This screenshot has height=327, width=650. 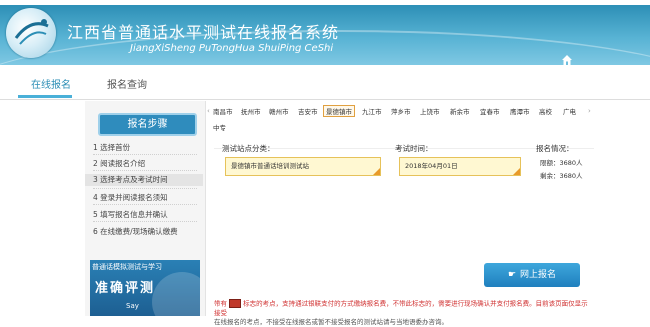 I want to click on site-category-select: 景德镇市普通话培训测试站, so click(x=303, y=166).